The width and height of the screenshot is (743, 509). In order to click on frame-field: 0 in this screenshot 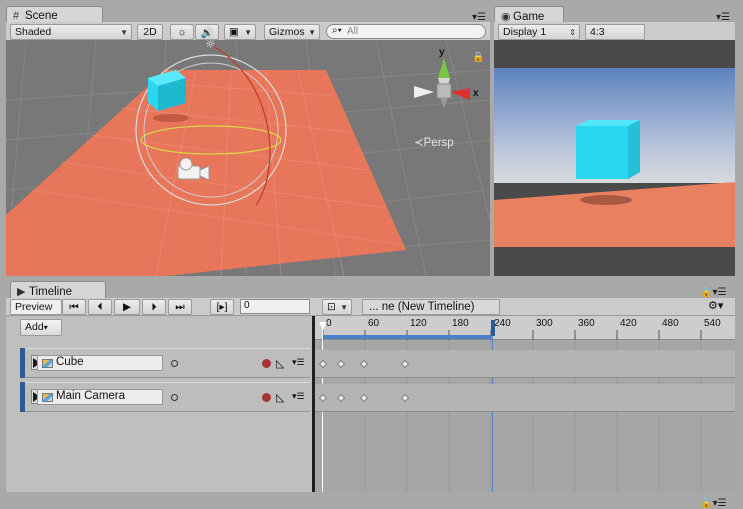, I will do `click(275, 306)`.